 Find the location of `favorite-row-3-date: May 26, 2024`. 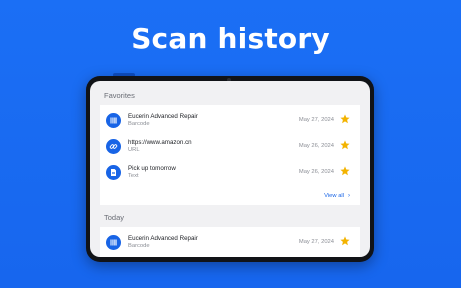

favorite-row-3-date: May 26, 2024 is located at coordinates (316, 172).